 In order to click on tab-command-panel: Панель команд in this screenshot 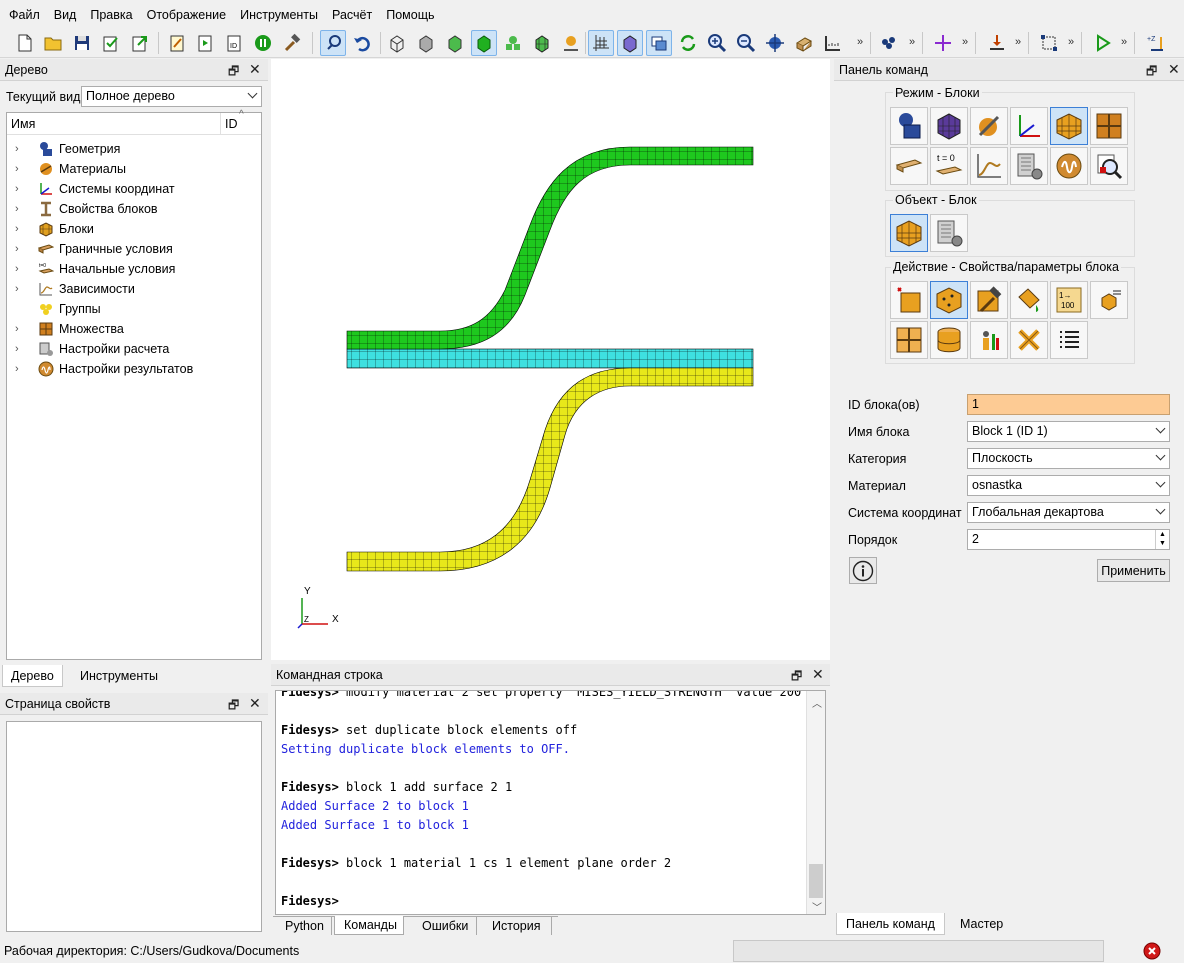, I will do `click(890, 924)`.